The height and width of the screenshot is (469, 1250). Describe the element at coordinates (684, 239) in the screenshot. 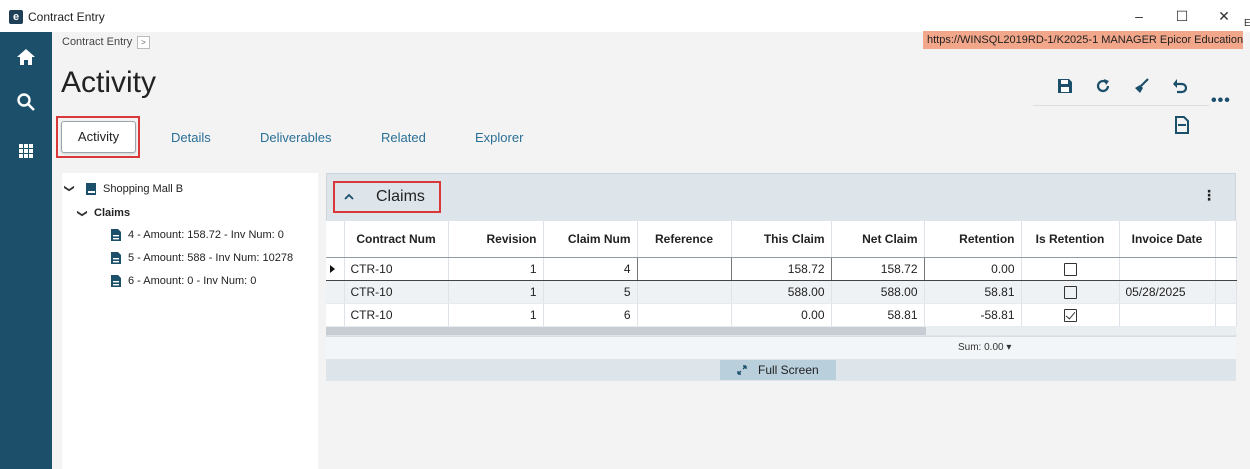

I see `column-header: Reference` at that location.